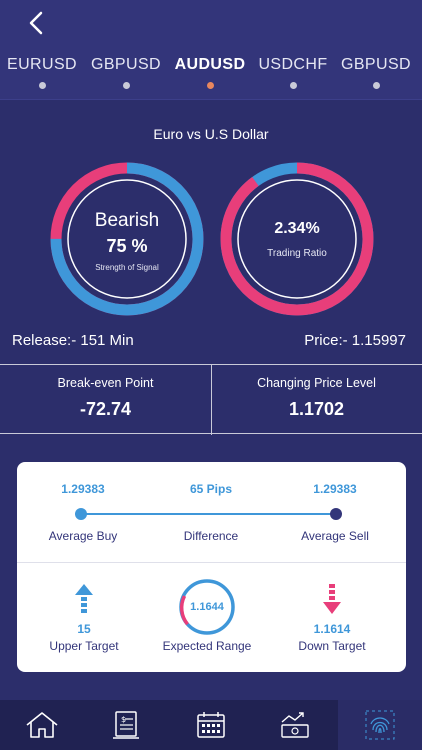  I want to click on back-button, so click(36, 23).